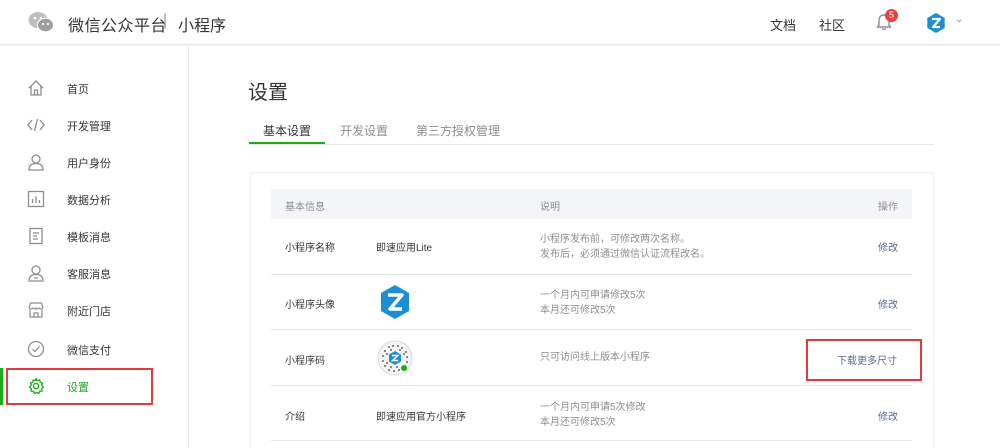 This screenshot has height=448, width=1000. I want to click on active-indicator, so click(1, 386).